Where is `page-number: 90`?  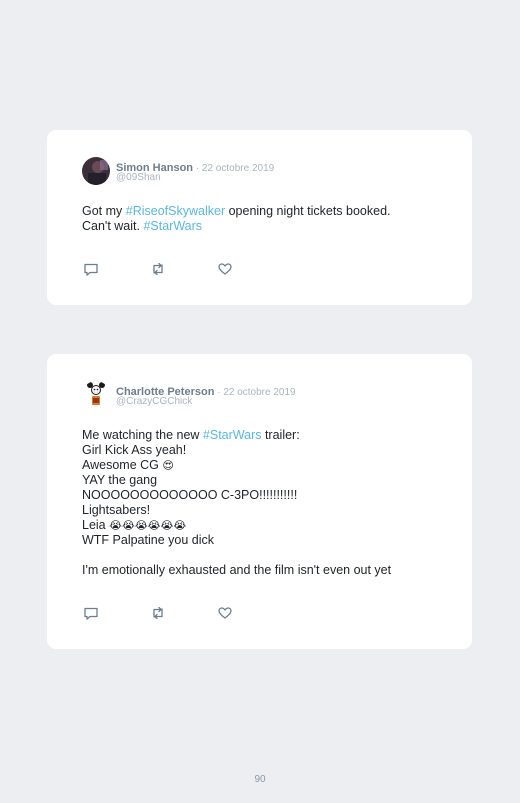
page-number: 90 is located at coordinates (260, 779).